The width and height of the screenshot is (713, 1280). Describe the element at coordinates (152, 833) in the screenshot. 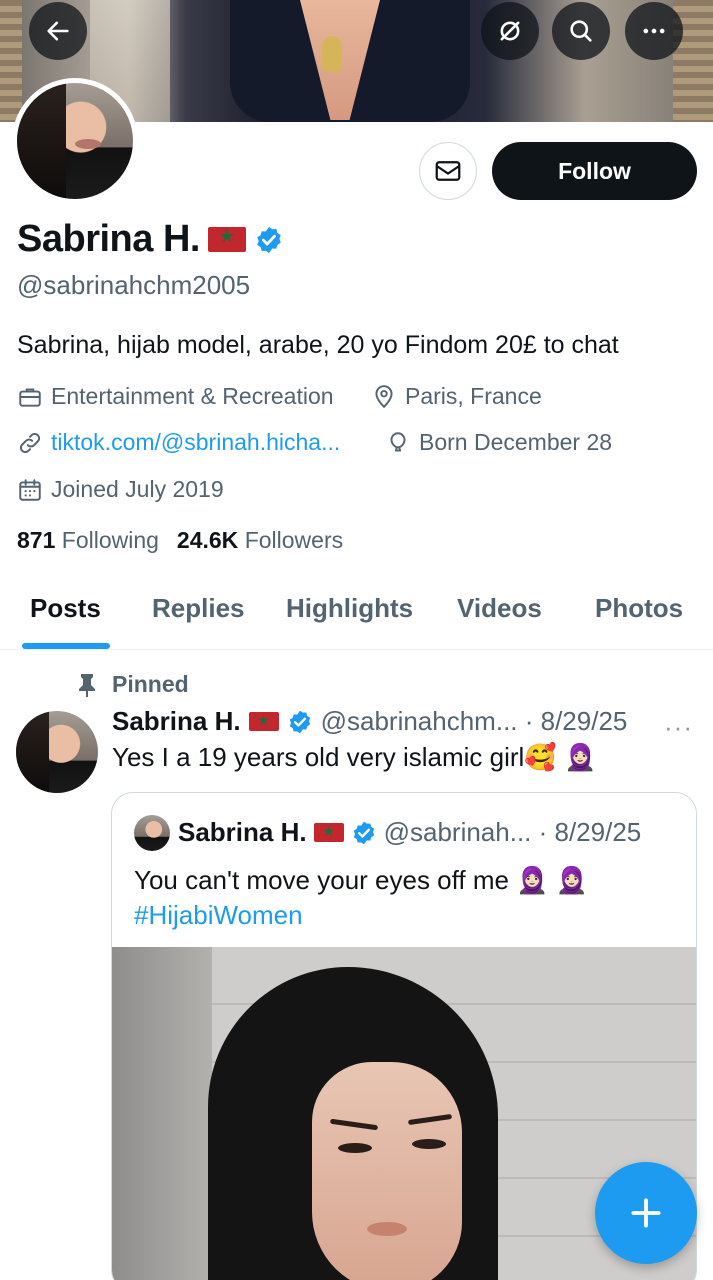

I see `quote-author-avatar` at that location.